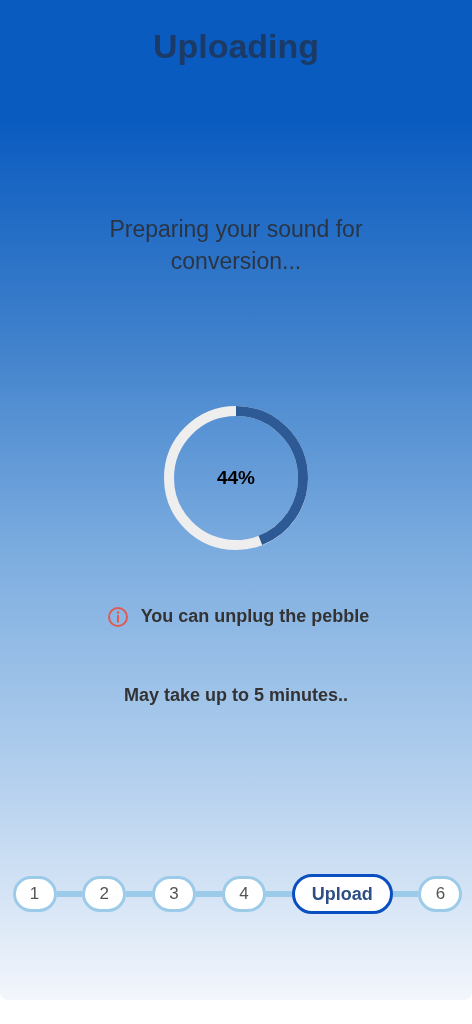 The width and height of the screenshot is (472, 1024). Describe the element at coordinates (440, 894) in the screenshot. I see `step-button: 6` at that location.